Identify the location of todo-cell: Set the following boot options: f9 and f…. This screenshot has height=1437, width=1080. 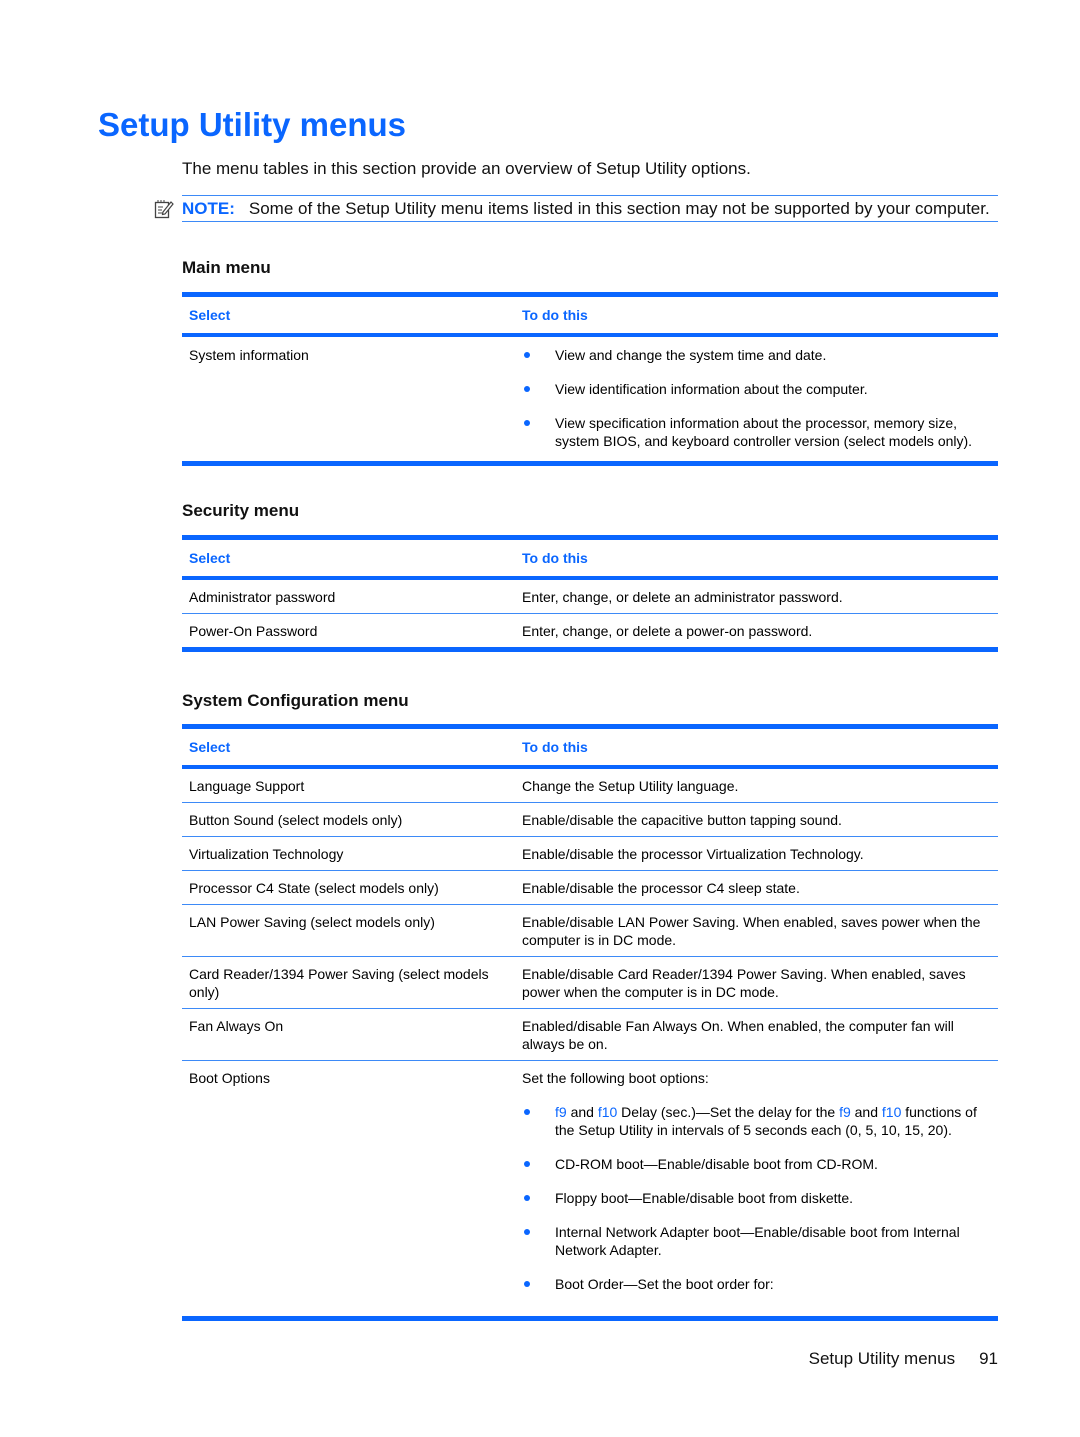
(760, 1183).